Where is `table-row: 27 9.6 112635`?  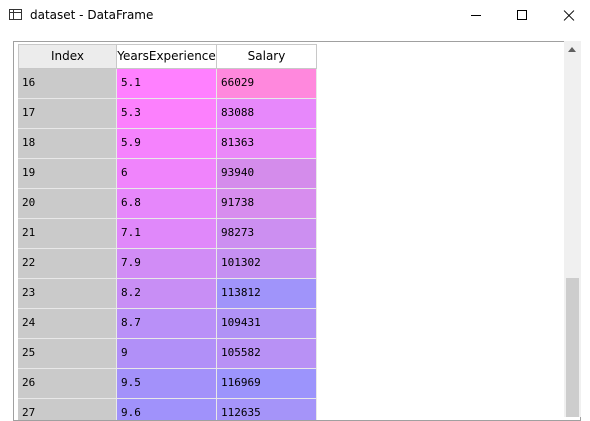
table-row: 27 9.6 112635 is located at coordinates (167, 409).